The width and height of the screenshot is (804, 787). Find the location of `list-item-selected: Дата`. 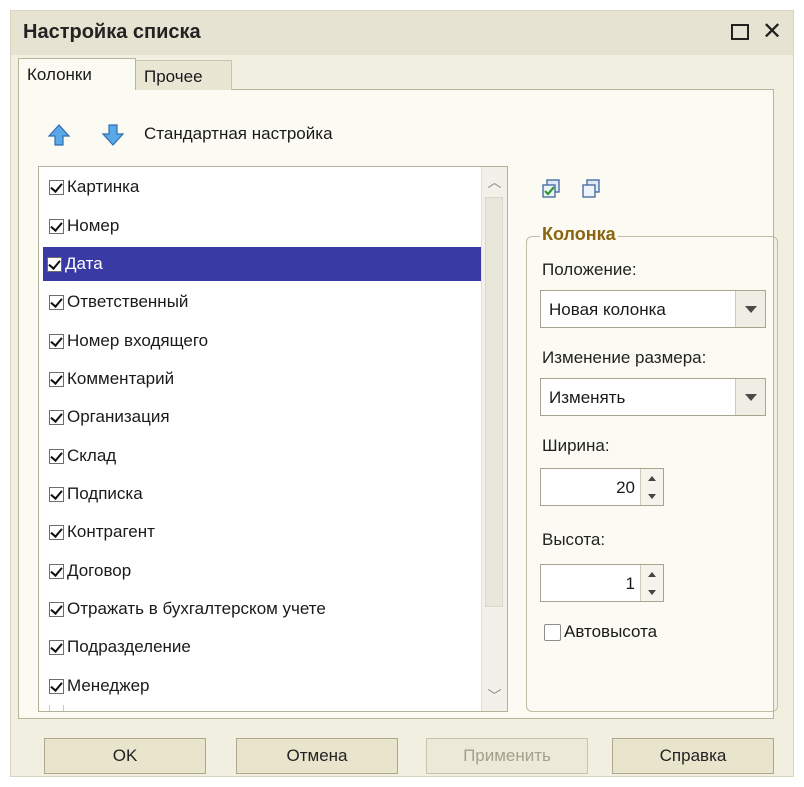

list-item-selected: Дата is located at coordinates (263, 264).